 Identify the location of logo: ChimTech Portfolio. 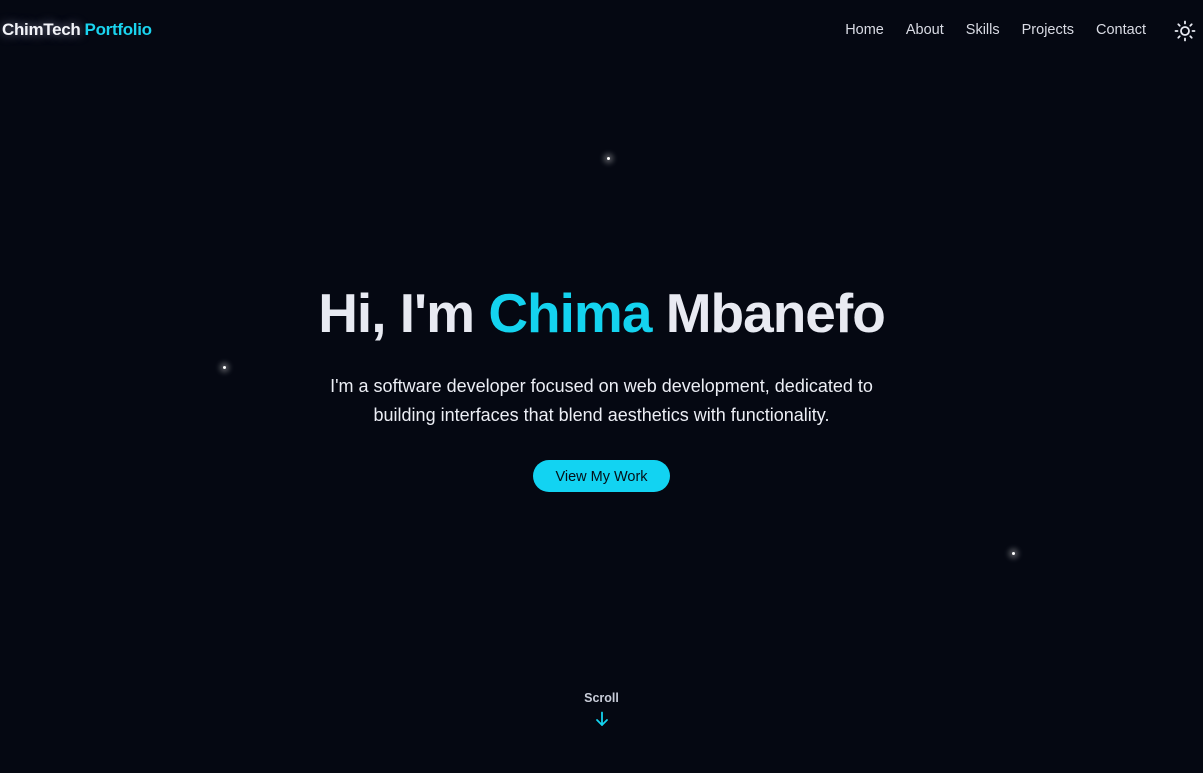
(77, 30).